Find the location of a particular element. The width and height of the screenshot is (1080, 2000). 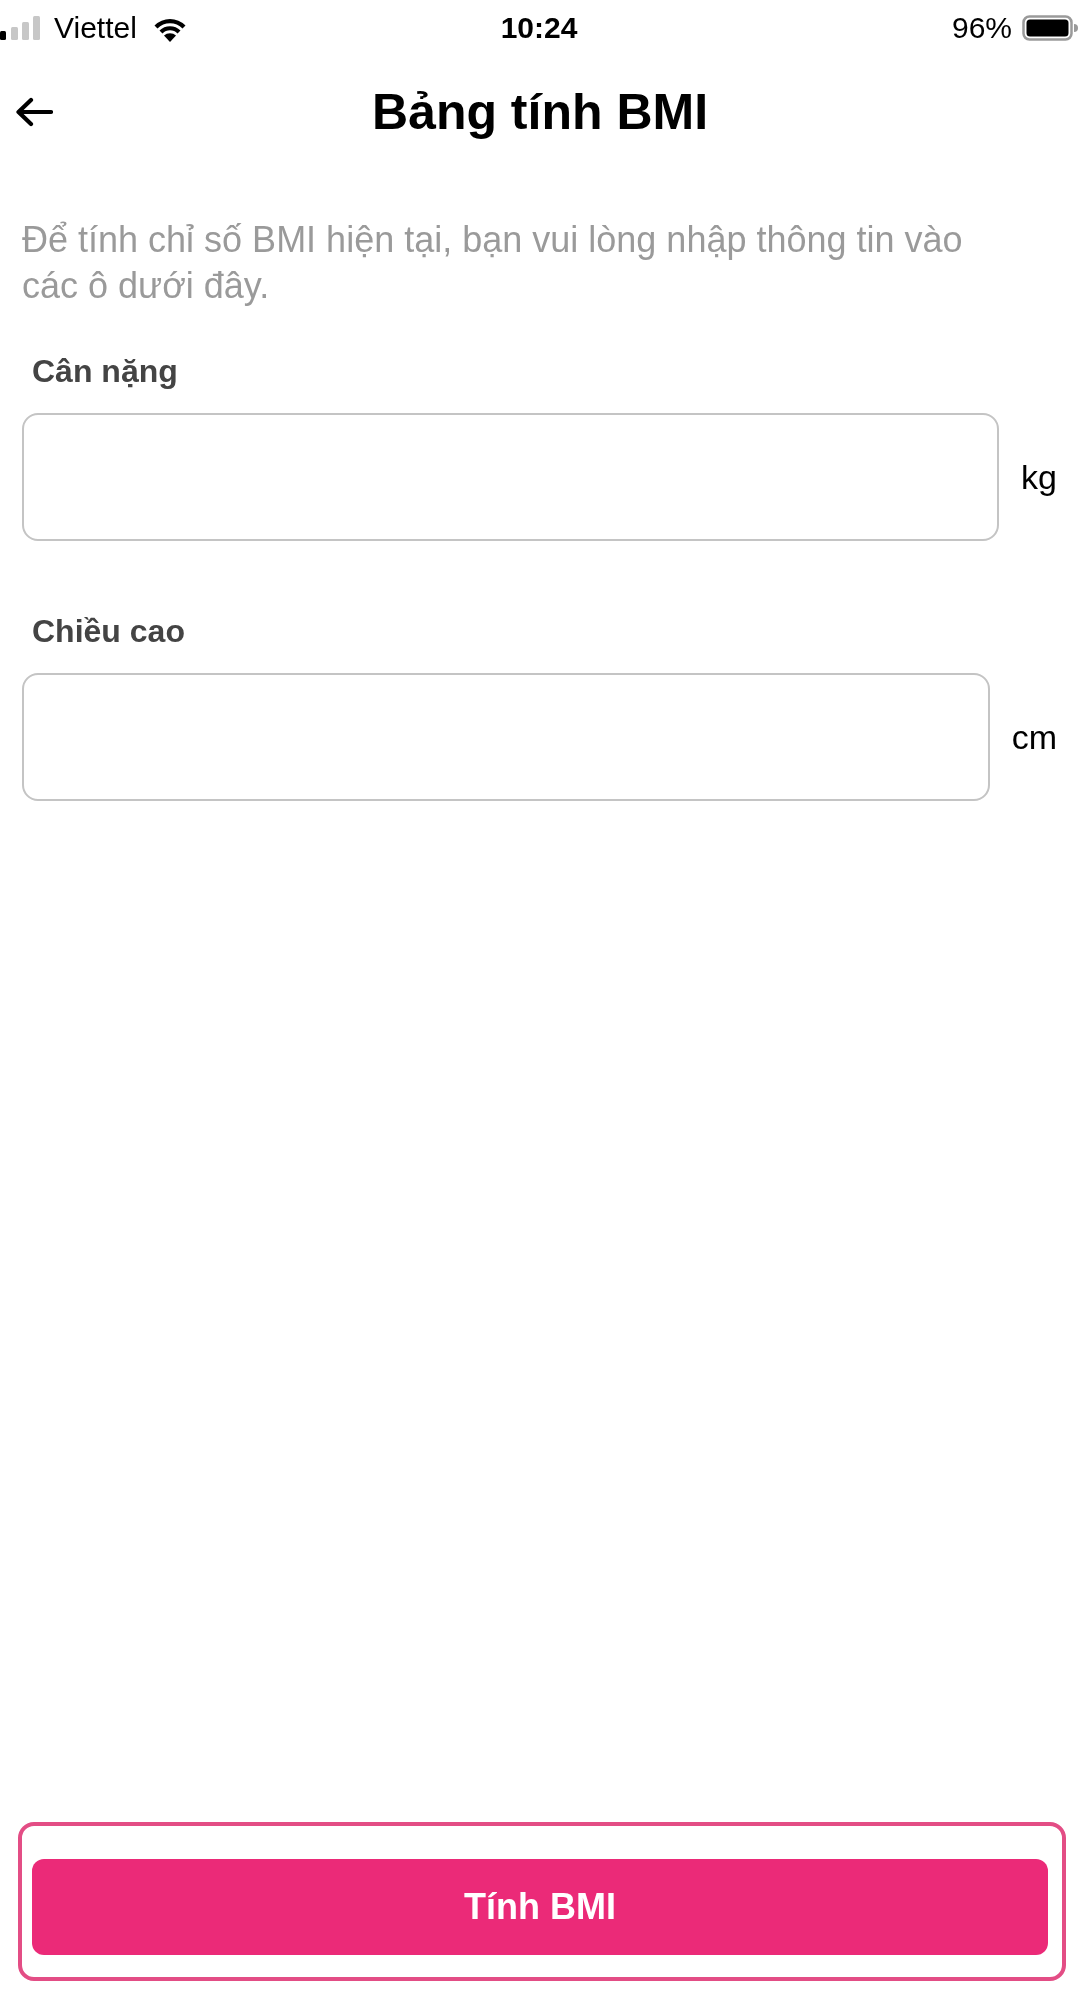

signal-icon is located at coordinates (20, 28).